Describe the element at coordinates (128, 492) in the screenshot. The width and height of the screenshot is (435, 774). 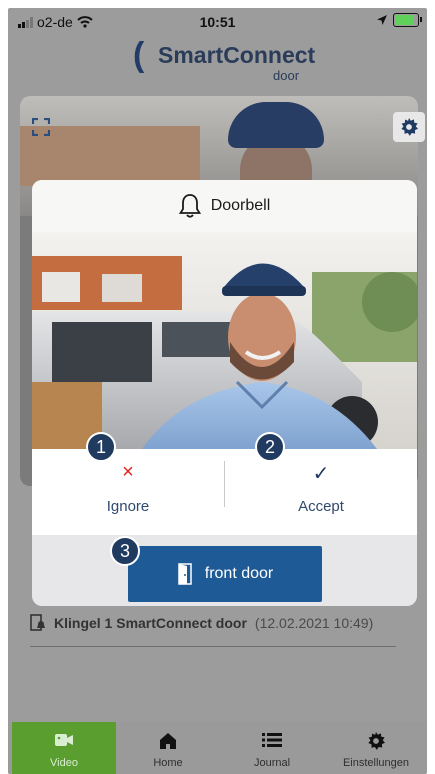
I see `ignore-button: × Ignore` at that location.